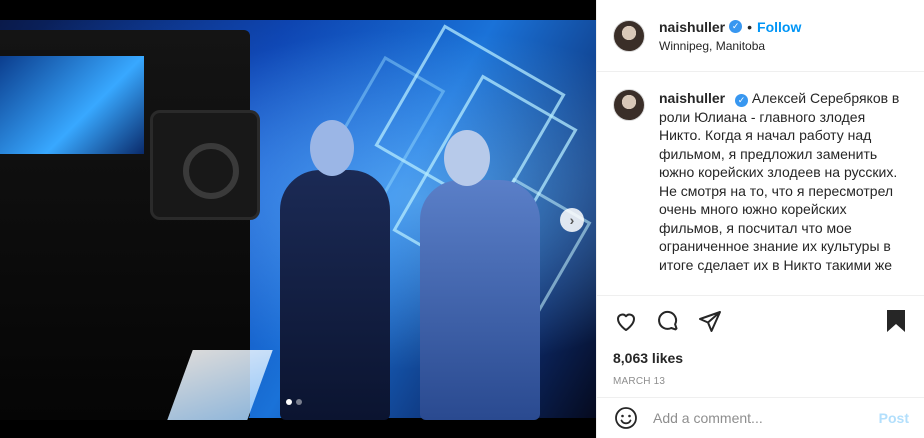 Image resolution: width=924 pixels, height=438 pixels. I want to click on username-link: naishuller, so click(692, 27).